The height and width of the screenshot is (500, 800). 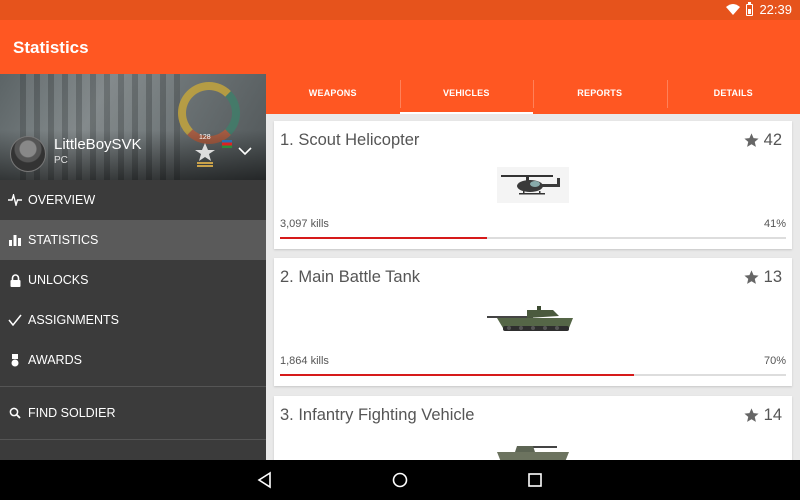 What do you see at coordinates (772, 140) in the screenshot?
I see `vehicle-rank-value: 42` at bounding box center [772, 140].